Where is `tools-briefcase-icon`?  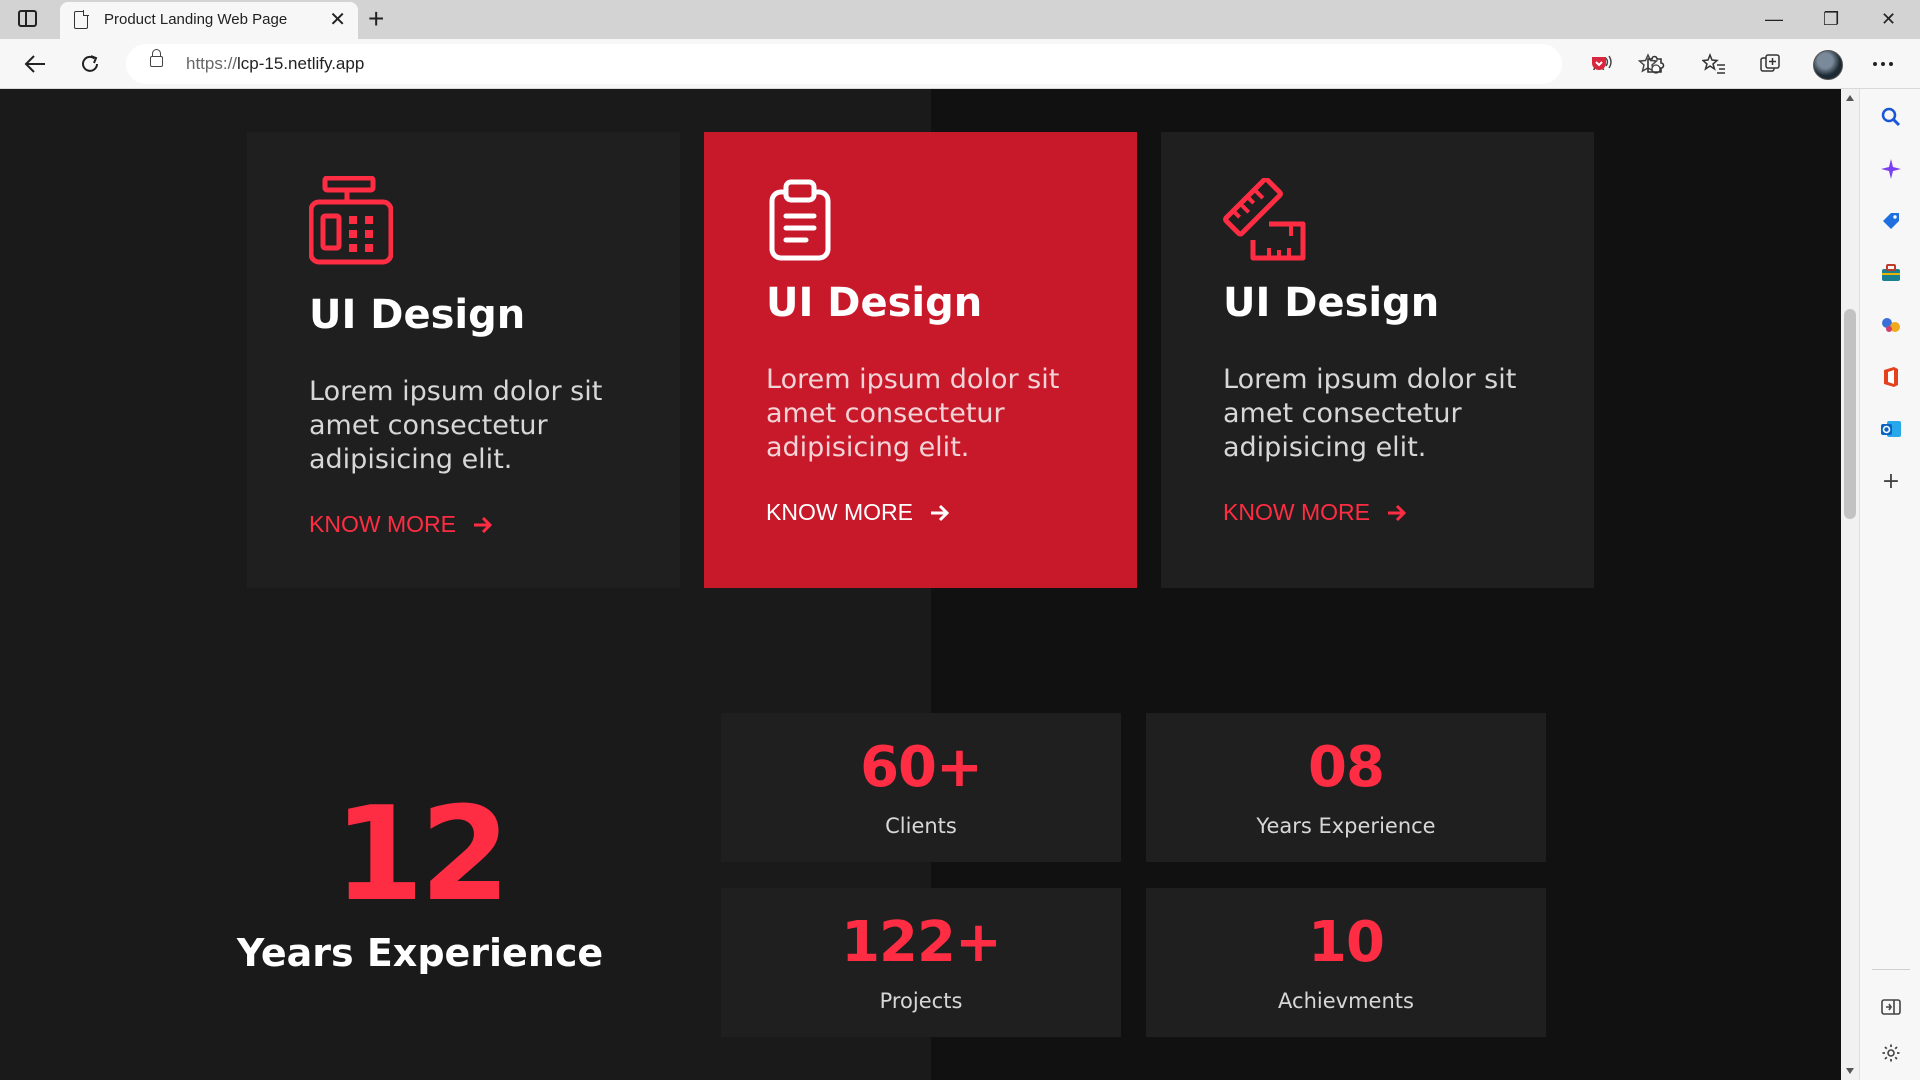
tools-briefcase-icon is located at coordinates (1891, 273).